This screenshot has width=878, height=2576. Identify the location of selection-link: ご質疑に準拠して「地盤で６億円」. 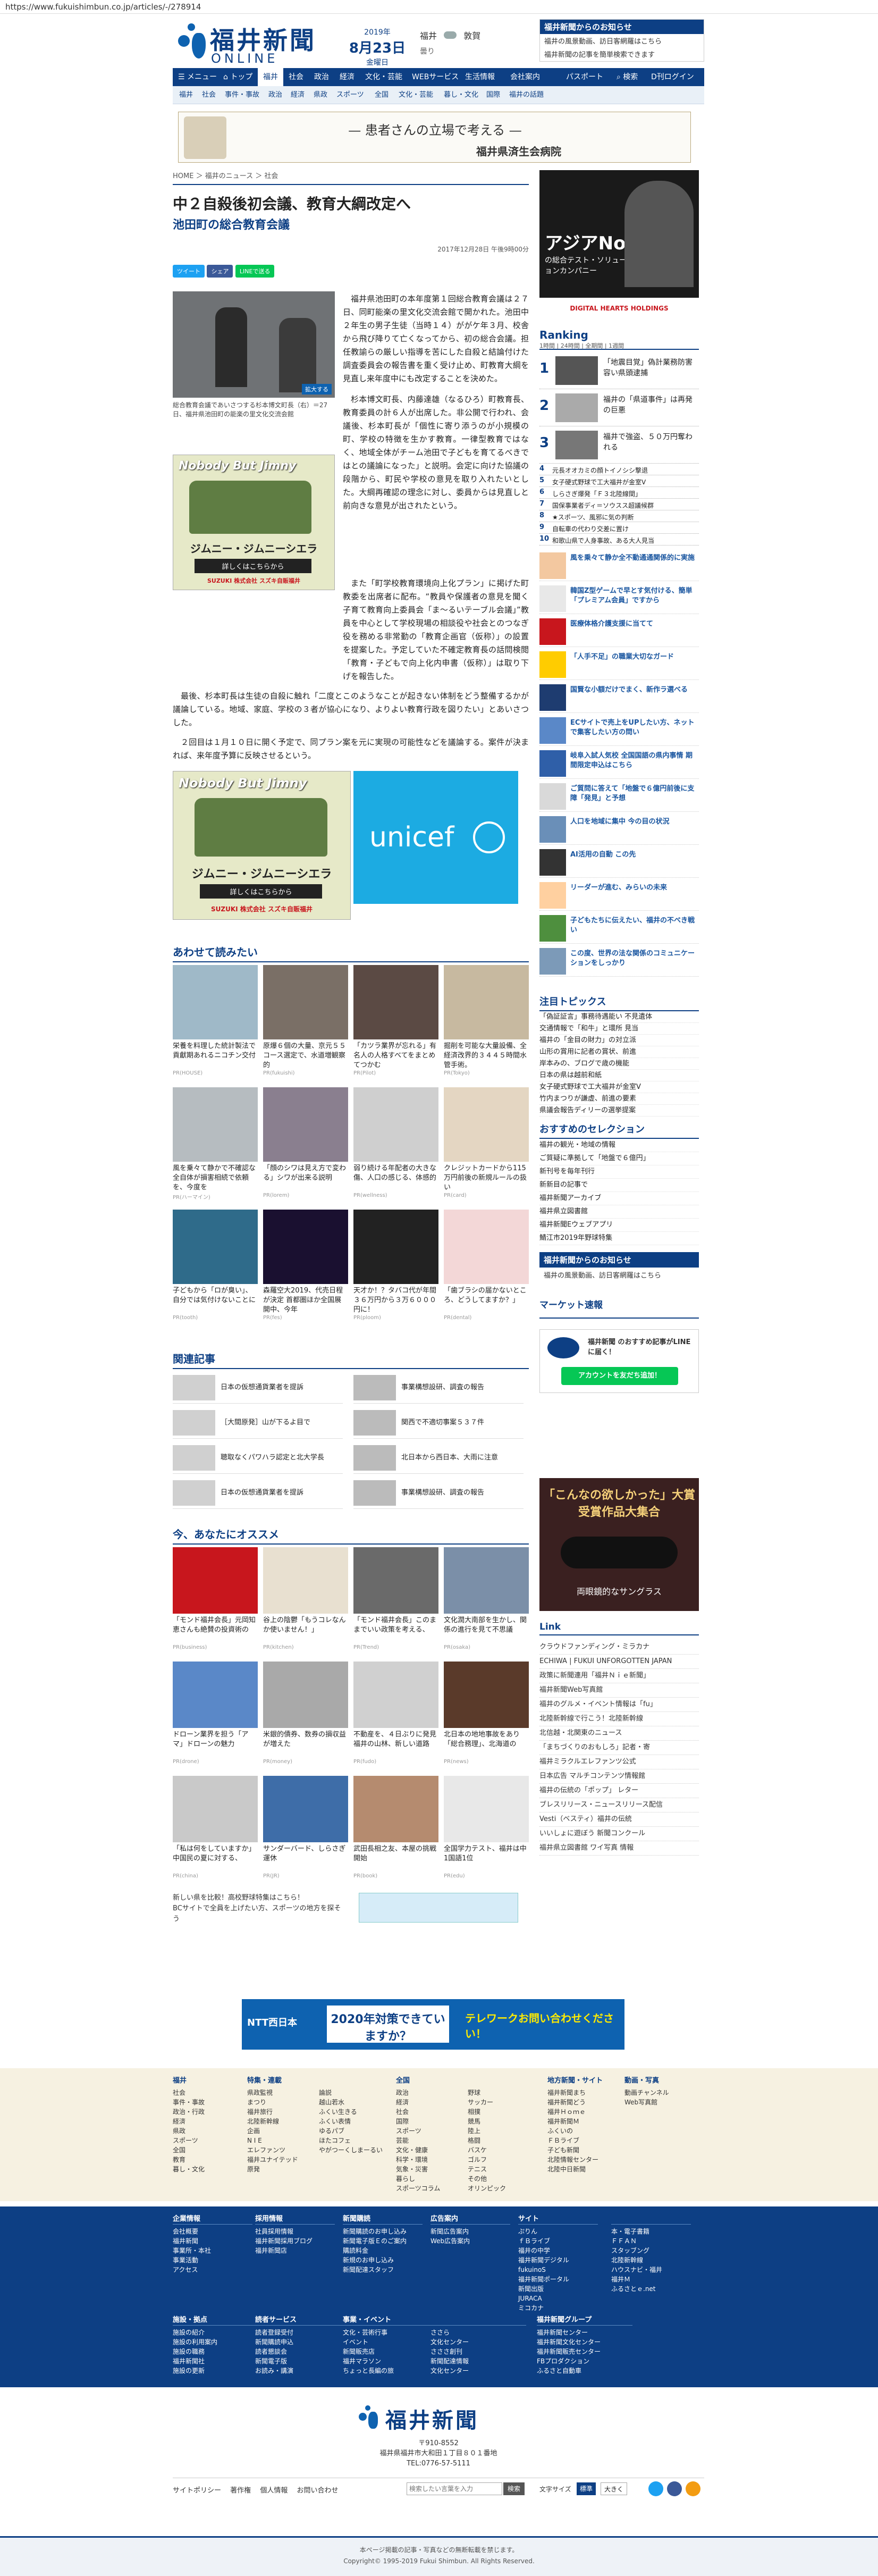
(619, 1158).